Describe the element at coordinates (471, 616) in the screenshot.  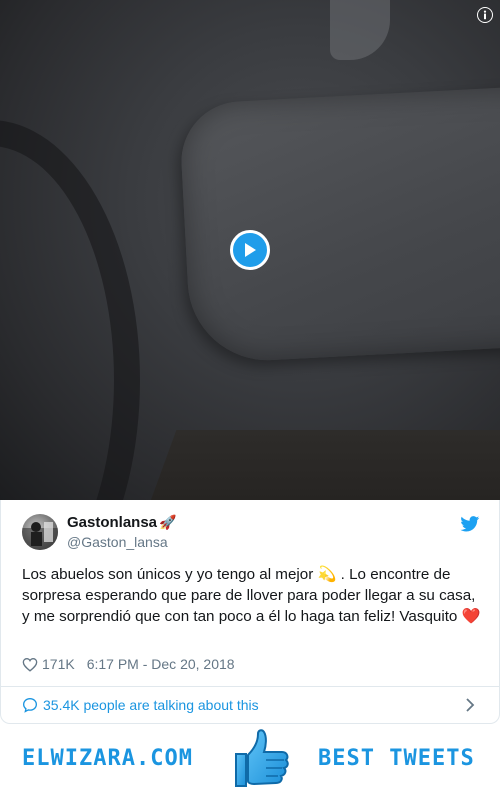
I see `heart-emoji: ❤️` at that location.